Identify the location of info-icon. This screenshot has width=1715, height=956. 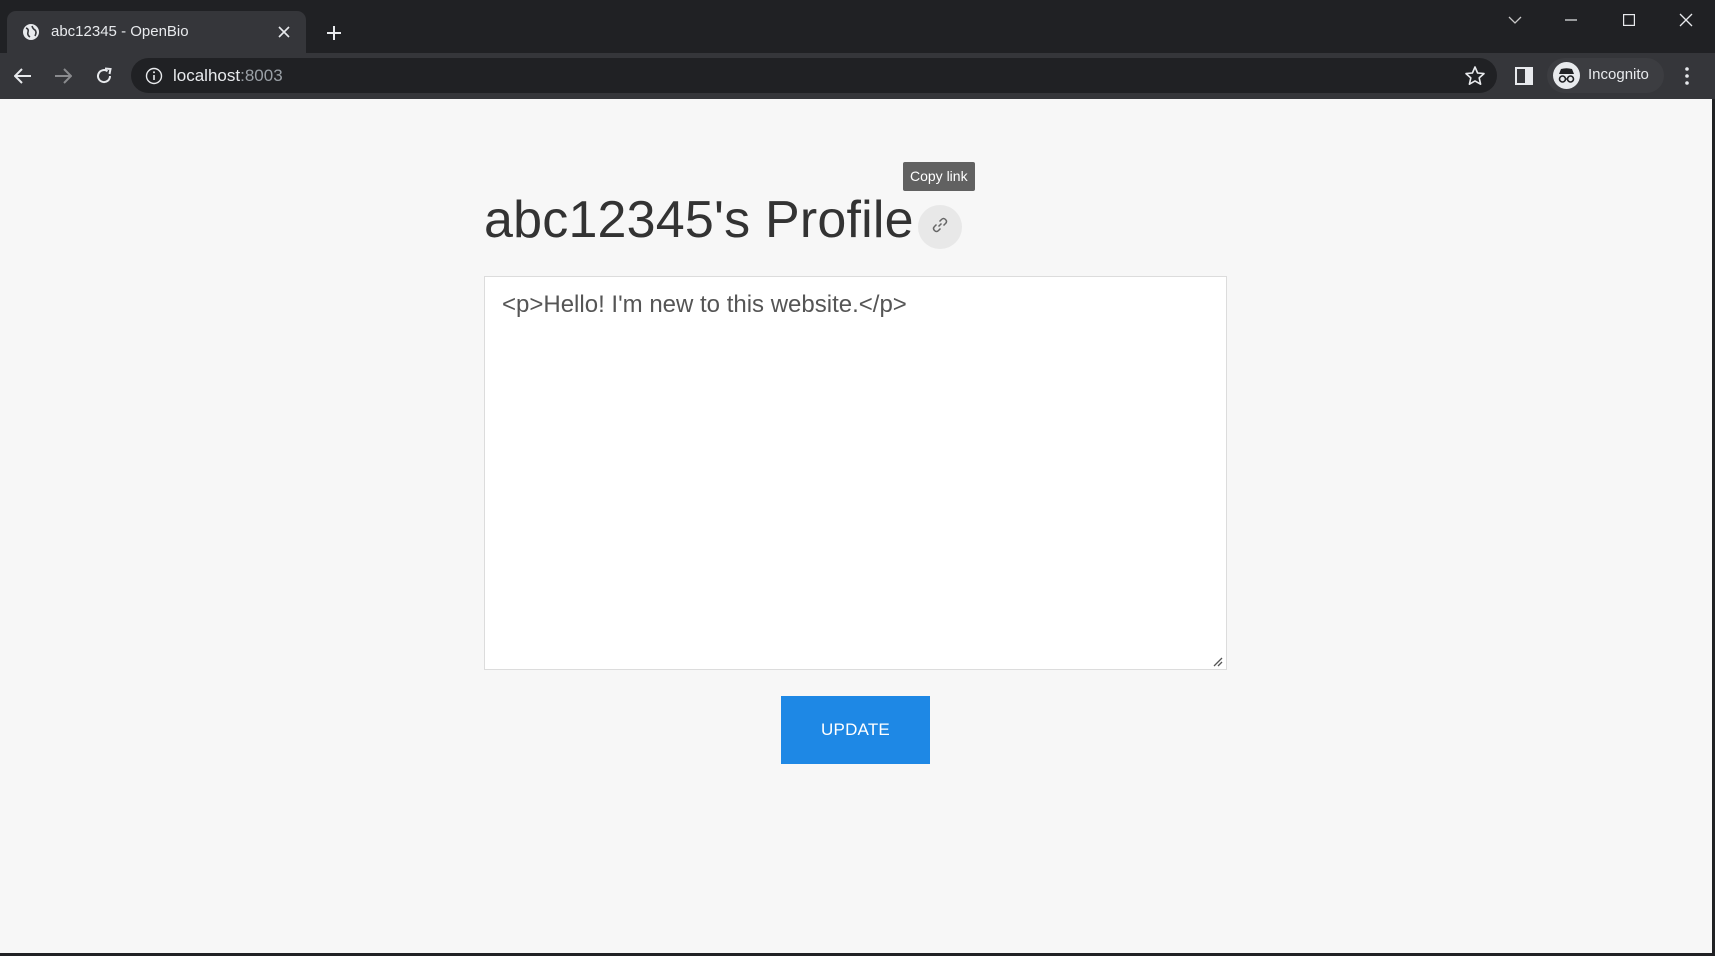
(154, 76).